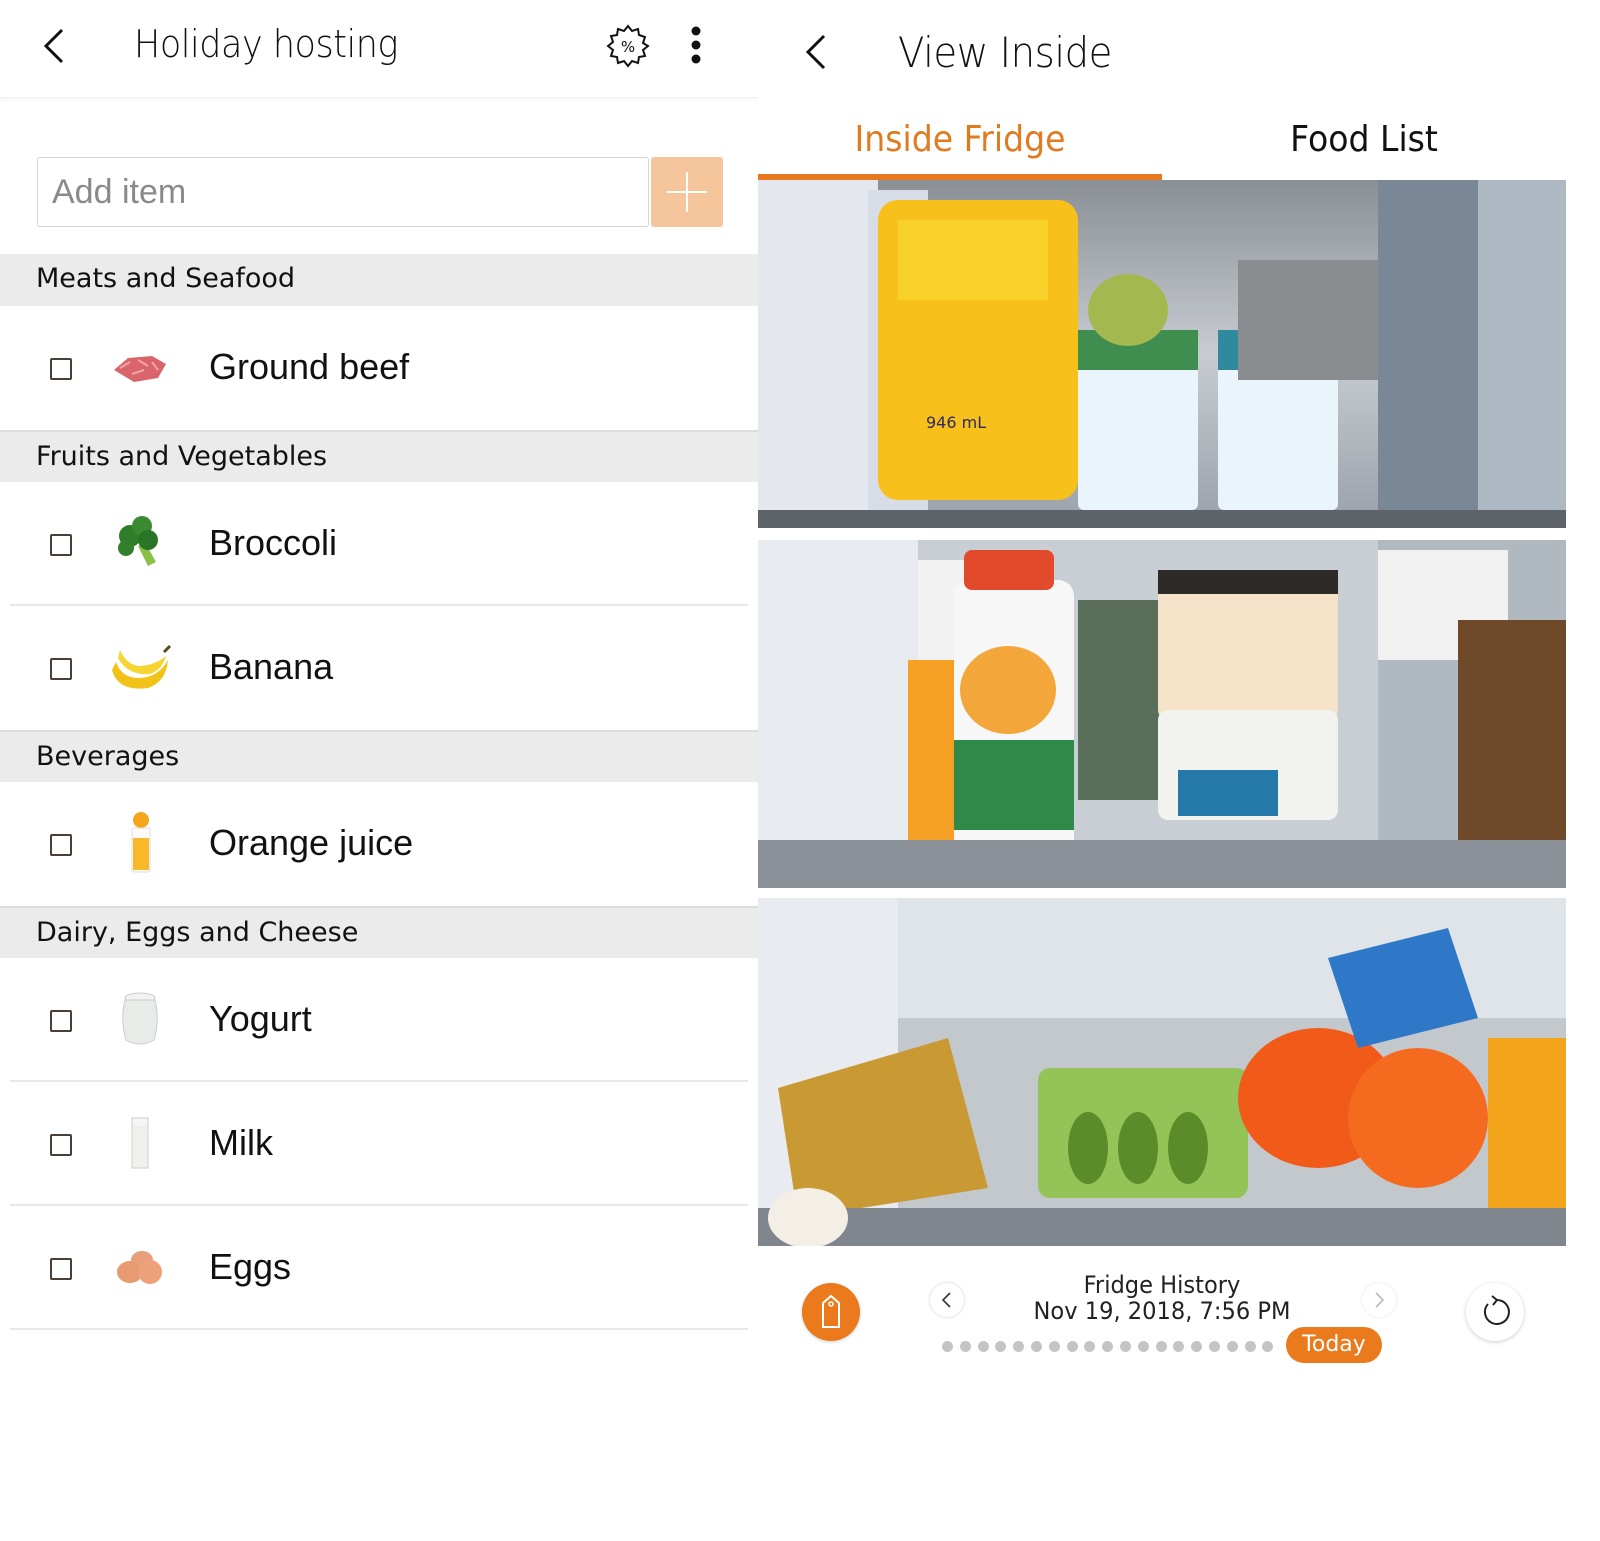 The height and width of the screenshot is (1541, 1600). Describe the element at coordinates (260, 1018) in the screenshot. I see `item-name: Yogurt` at that location.